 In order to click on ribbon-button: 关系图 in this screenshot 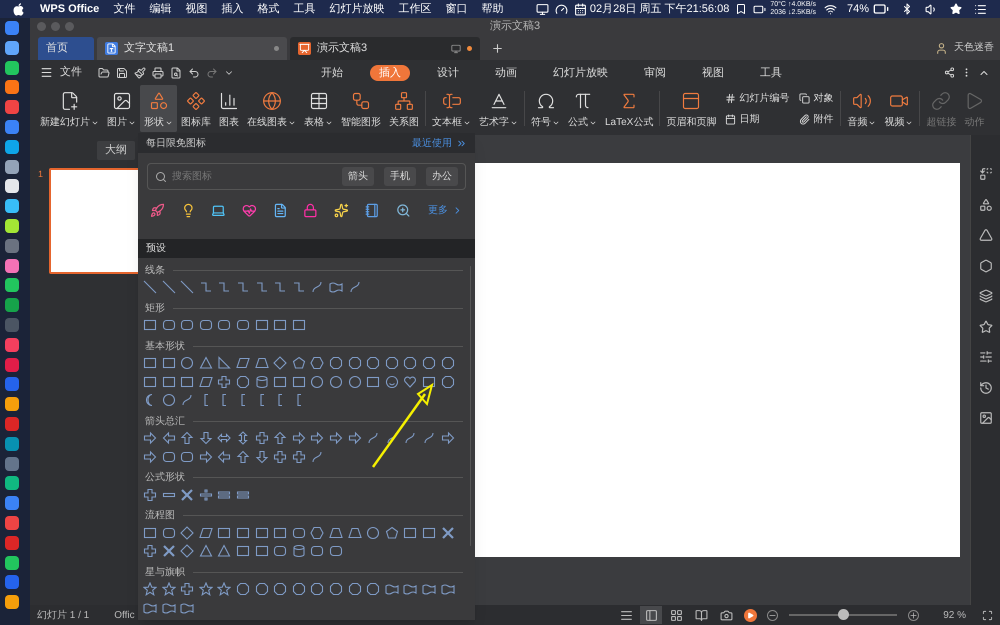, I will do `click(404, 108)`.